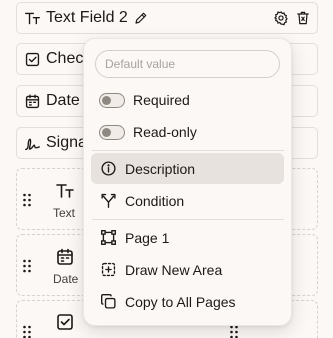 This screenshot has height=338, width=333. Describe the element at coordinates (65, 58) in the screenshot. I see `field-row-label: Chec` at that location.